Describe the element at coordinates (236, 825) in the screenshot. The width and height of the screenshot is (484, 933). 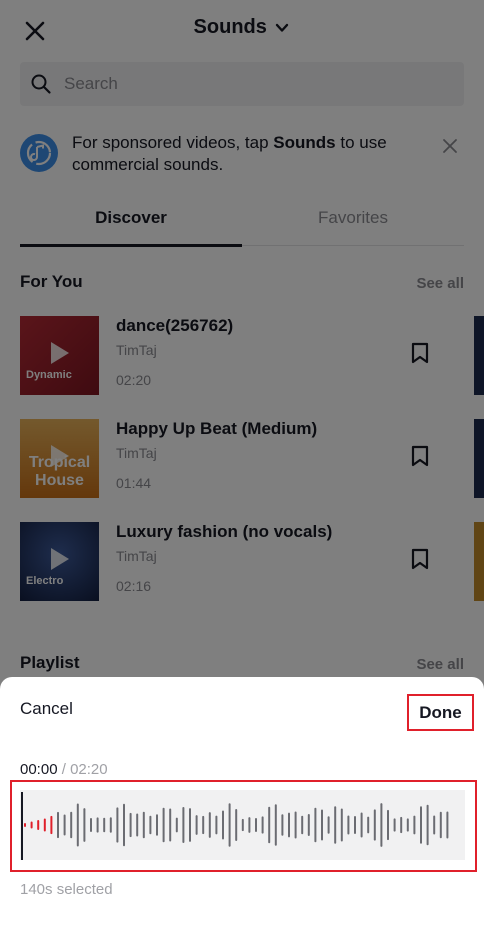
I see `waveform-icon` at that location.